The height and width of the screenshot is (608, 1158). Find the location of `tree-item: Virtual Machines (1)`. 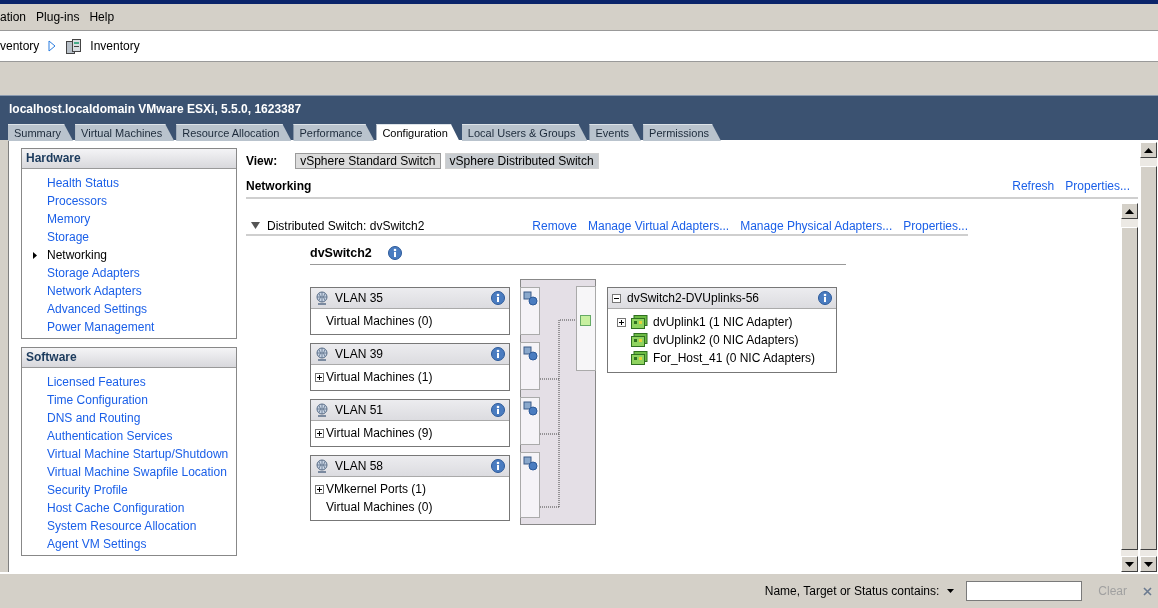

tree-item: Virtual Machines (1) is located at coordinates (379, 377).